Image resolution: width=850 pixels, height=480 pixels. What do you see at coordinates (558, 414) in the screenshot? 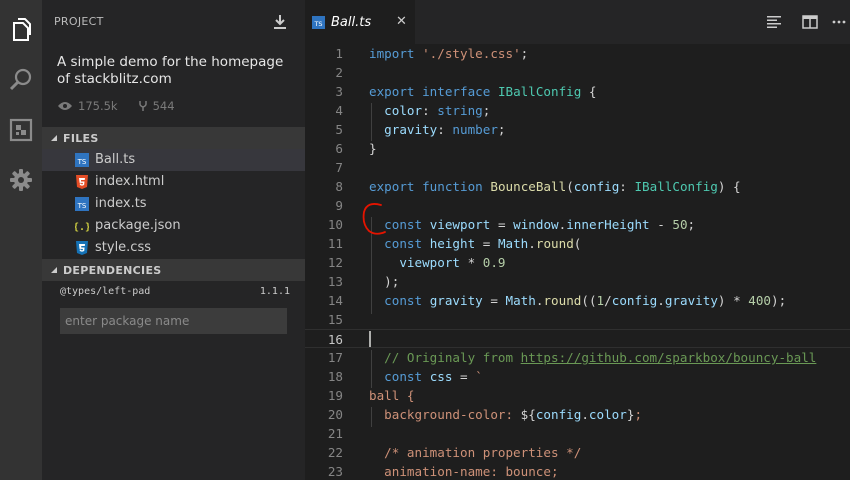
I see `code-token: config` at bounding box center [558, 414].